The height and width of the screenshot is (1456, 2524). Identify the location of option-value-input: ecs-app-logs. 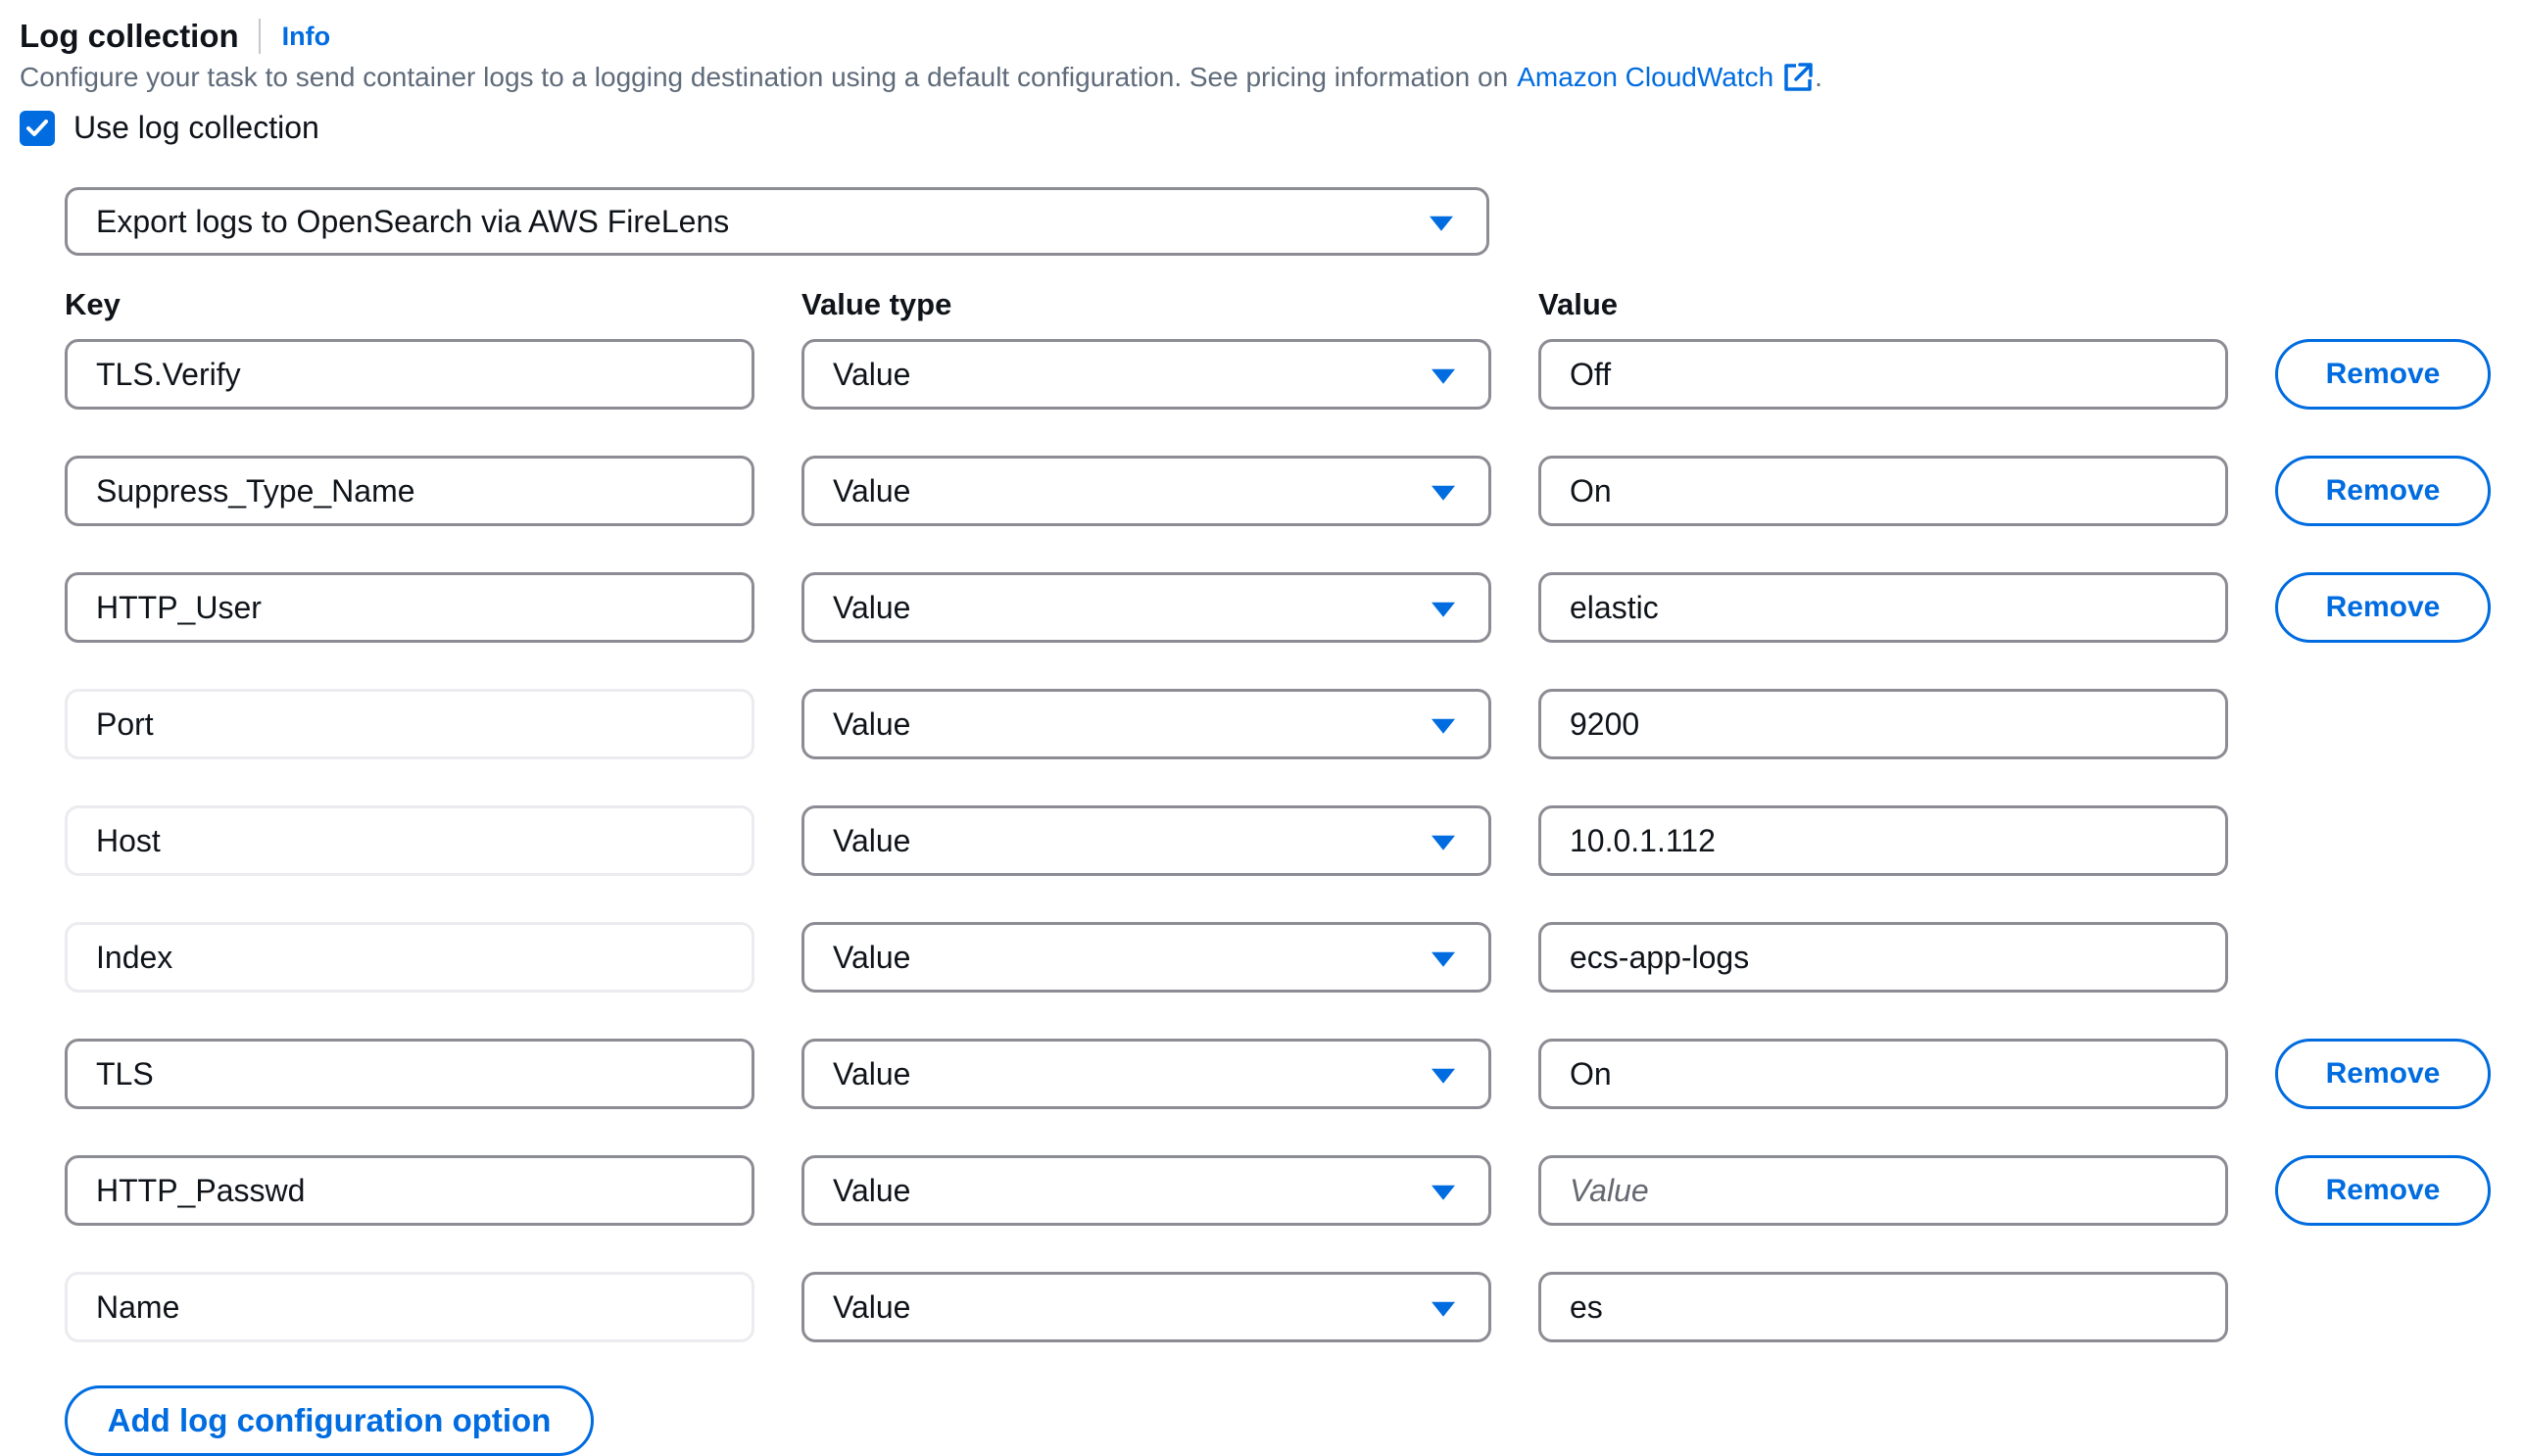
(1883, 957).